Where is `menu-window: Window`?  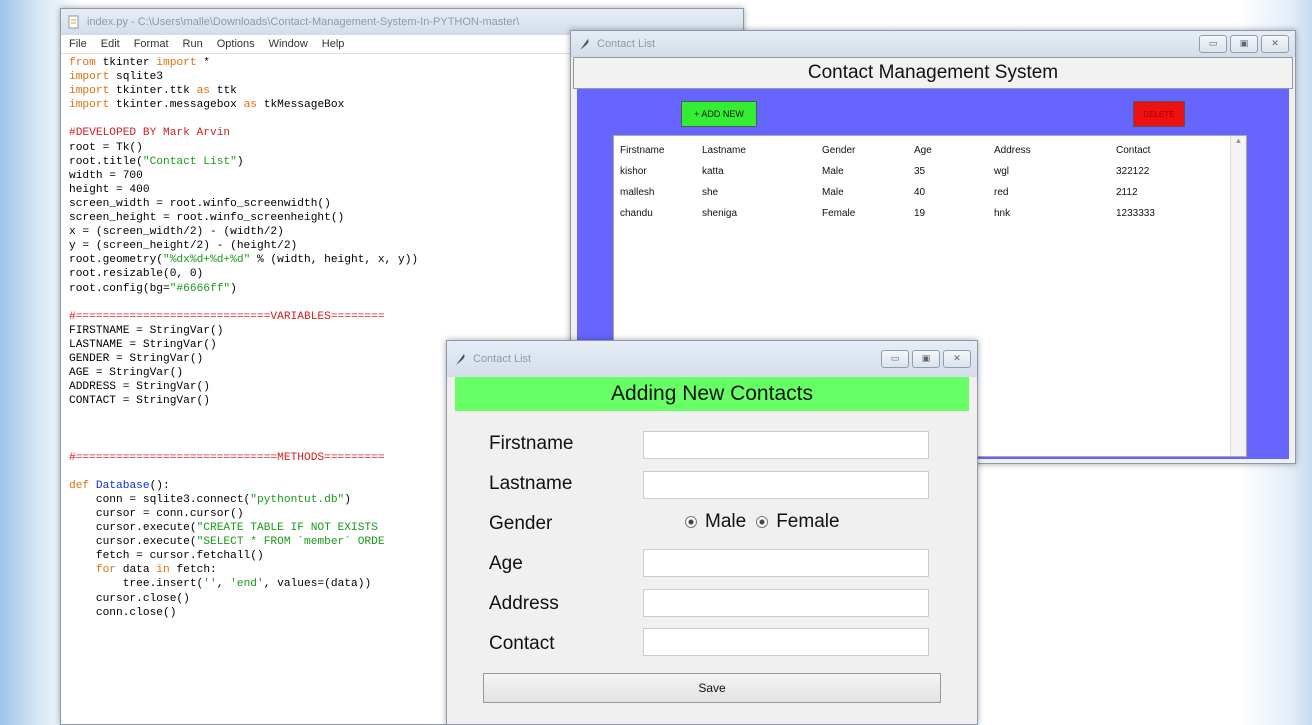 menu-window: Window is located at coordinates (288, 44).